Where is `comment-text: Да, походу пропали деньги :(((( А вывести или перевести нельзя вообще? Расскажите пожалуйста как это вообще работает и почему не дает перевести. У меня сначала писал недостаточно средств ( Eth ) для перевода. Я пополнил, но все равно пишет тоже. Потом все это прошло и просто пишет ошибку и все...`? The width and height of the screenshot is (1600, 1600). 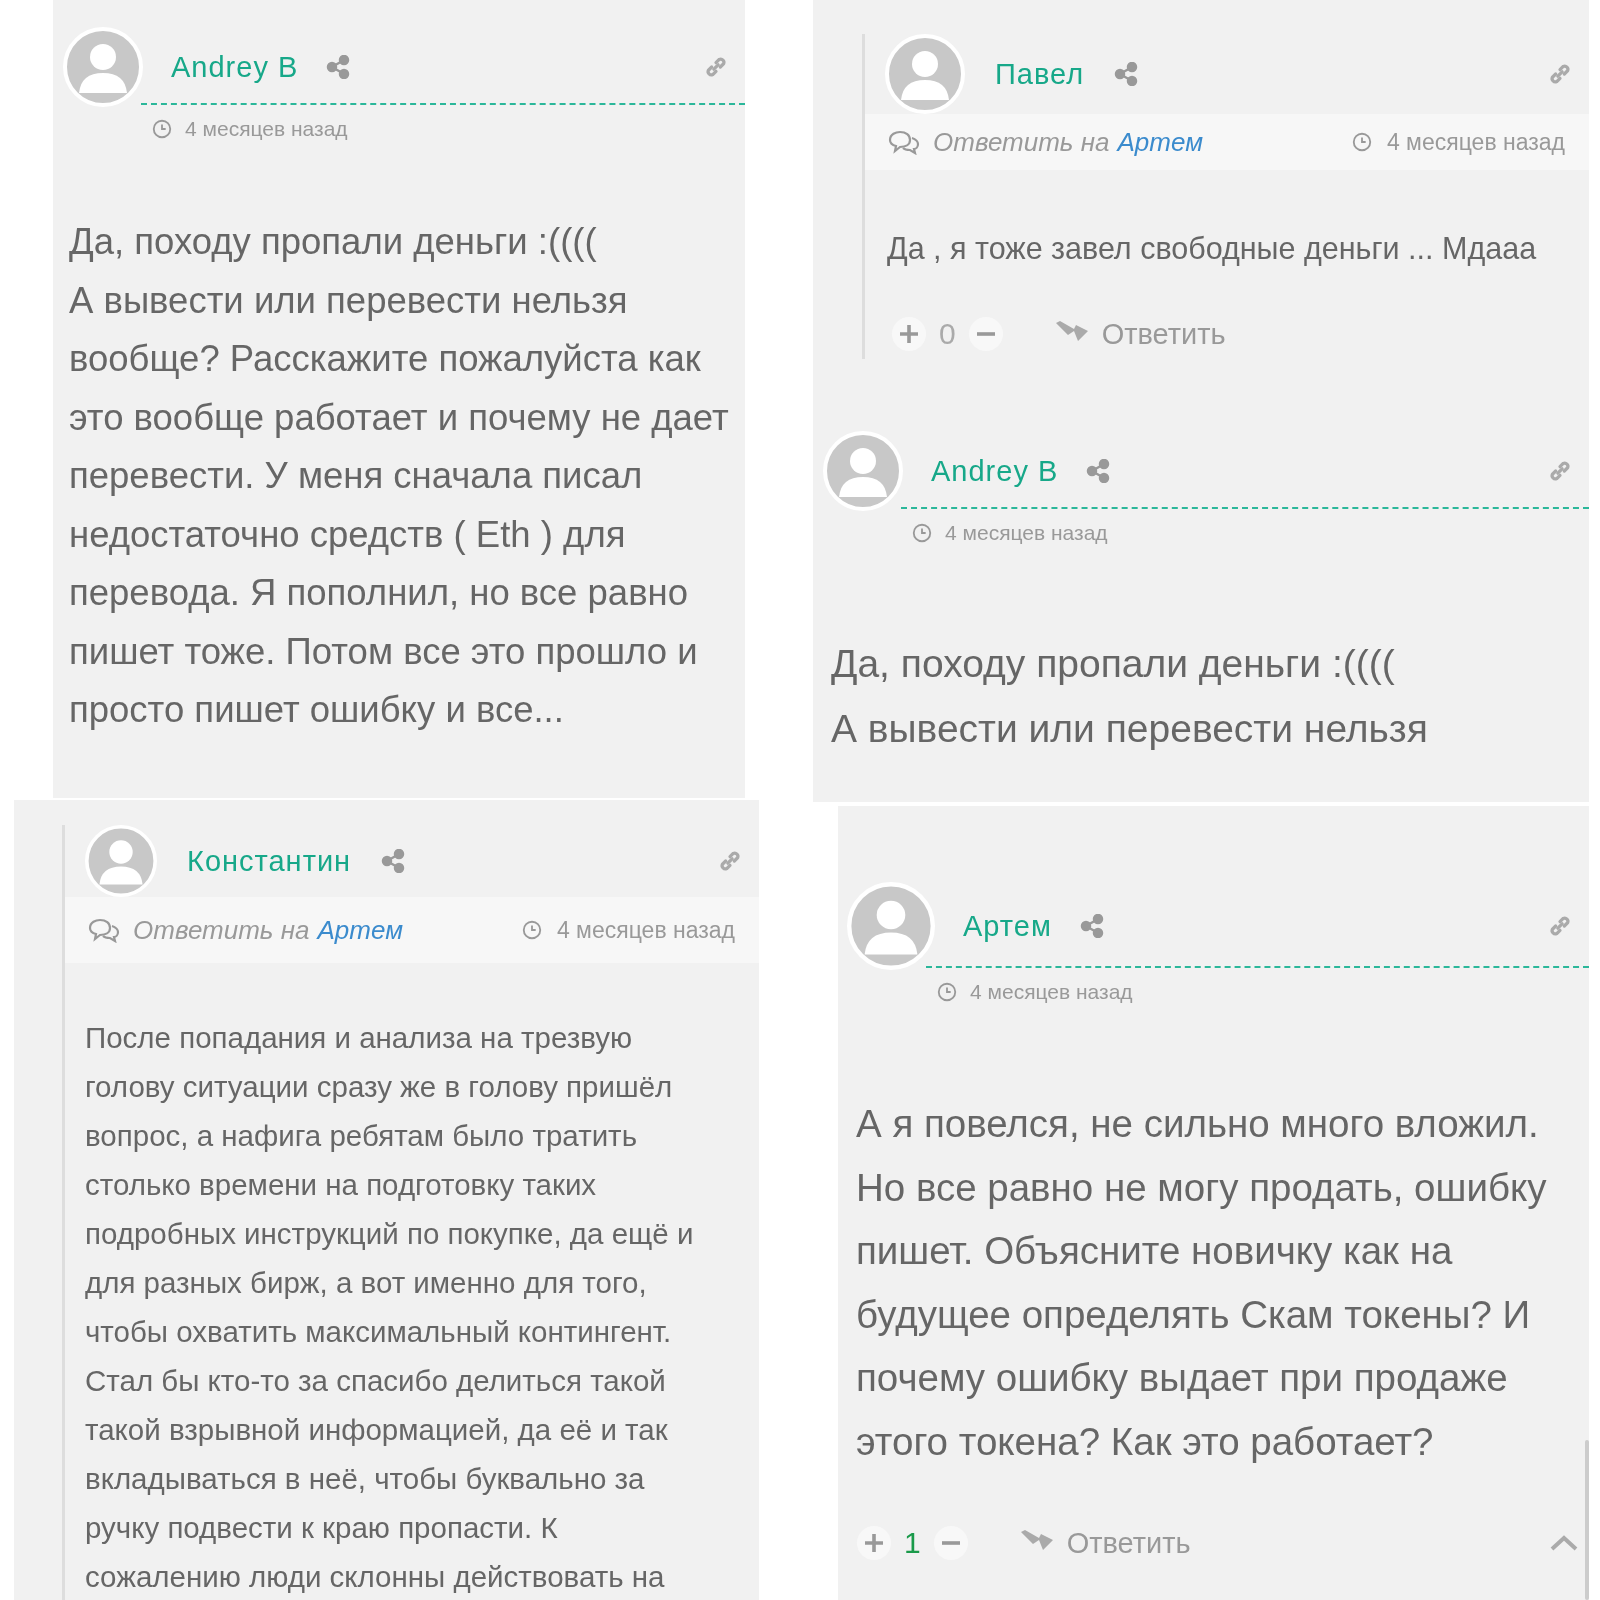 comment-text: Да, походу пропали деньги :(((( А вывести или перевести нельзя вообще? Расскажите пожалуйста как это вообще работает и почему не дает перевести. У меня сначала писал недостаточно средств ( Eth ) для перевода. Я пополнил, но все равно пишет тоже. Потом все это прошло и просто пишет ошибку и все... is located at coordinates (399, 476).